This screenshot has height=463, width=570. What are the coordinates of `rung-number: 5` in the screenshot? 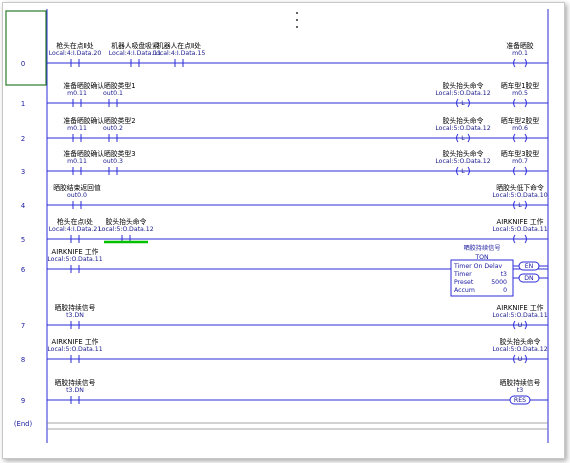 It's located at (23, 240).